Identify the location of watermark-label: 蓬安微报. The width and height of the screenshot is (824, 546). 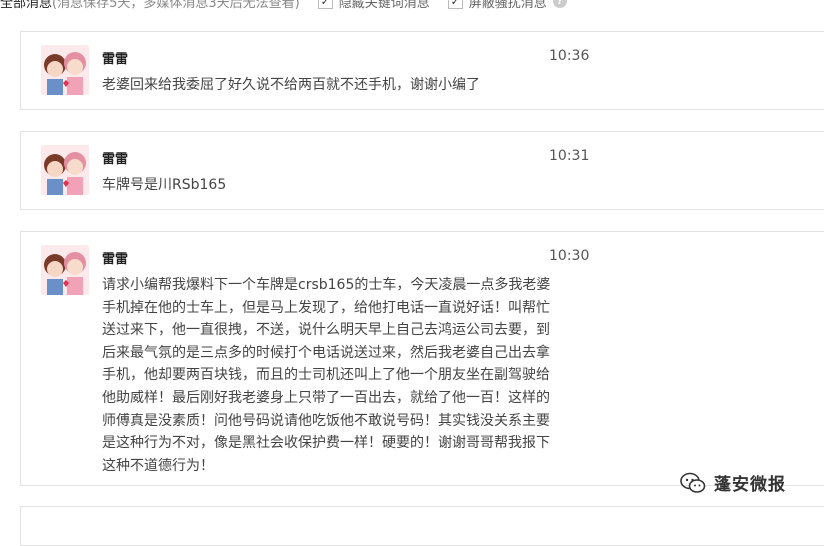
(750, 485).